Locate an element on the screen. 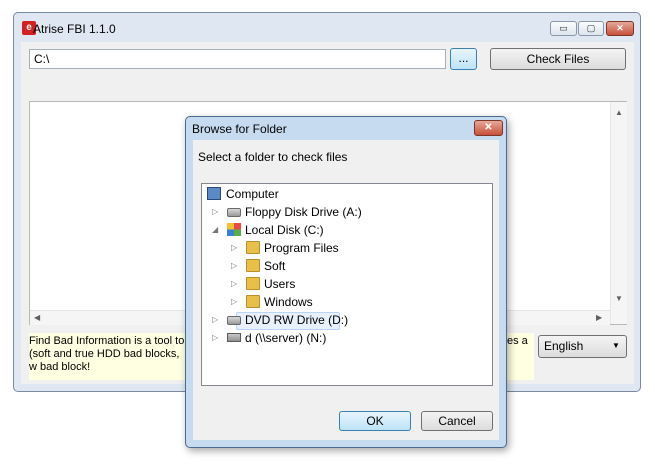 This screenshot has width=655, height=466. check-files-button: Check Files is located at coordinates (558, 59).